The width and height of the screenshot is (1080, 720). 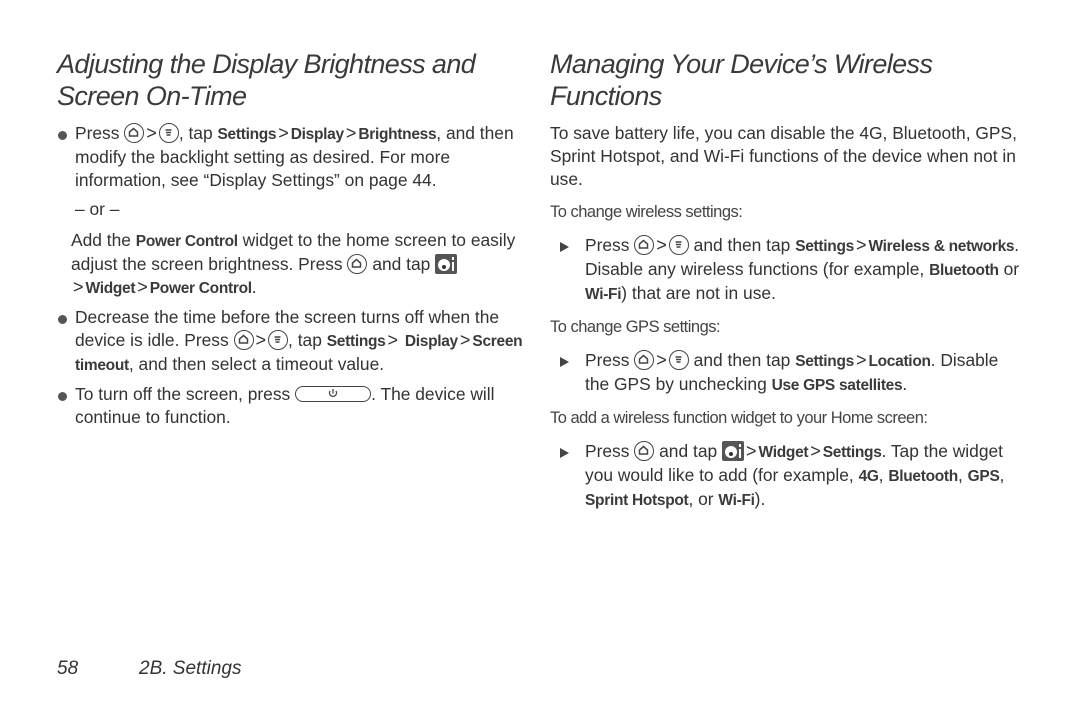 What do you see at coordinates (97, 209) in the screenshot?
I see `or-divider: – or –` at bounding box center [97, 209].